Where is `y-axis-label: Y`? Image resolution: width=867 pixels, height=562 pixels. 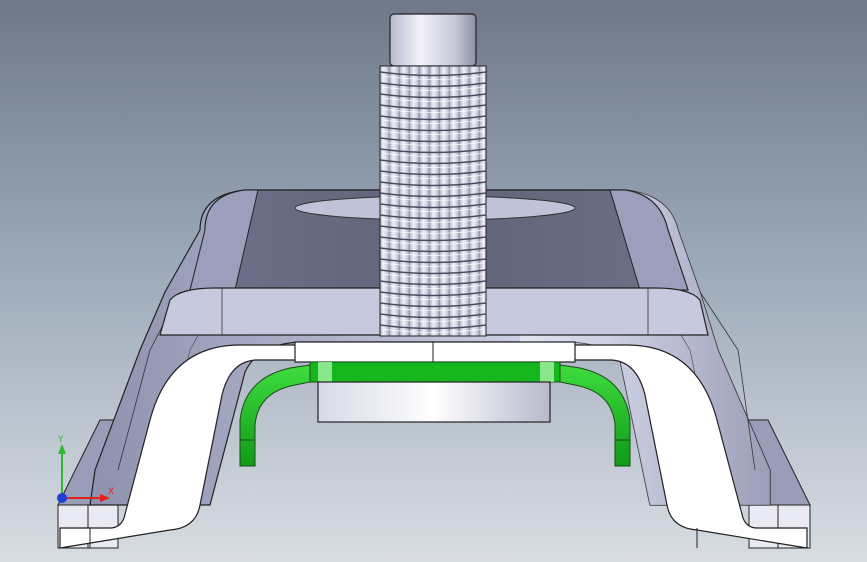 y-axis-label: Y is located at coordinates (60, 440).